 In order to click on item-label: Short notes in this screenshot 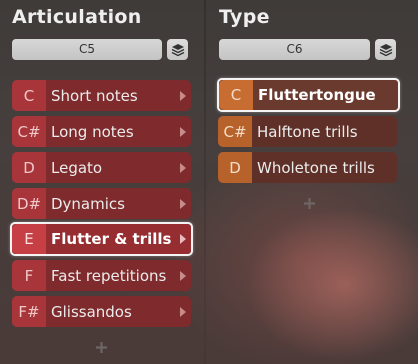, I will do `click(94, 95)`.